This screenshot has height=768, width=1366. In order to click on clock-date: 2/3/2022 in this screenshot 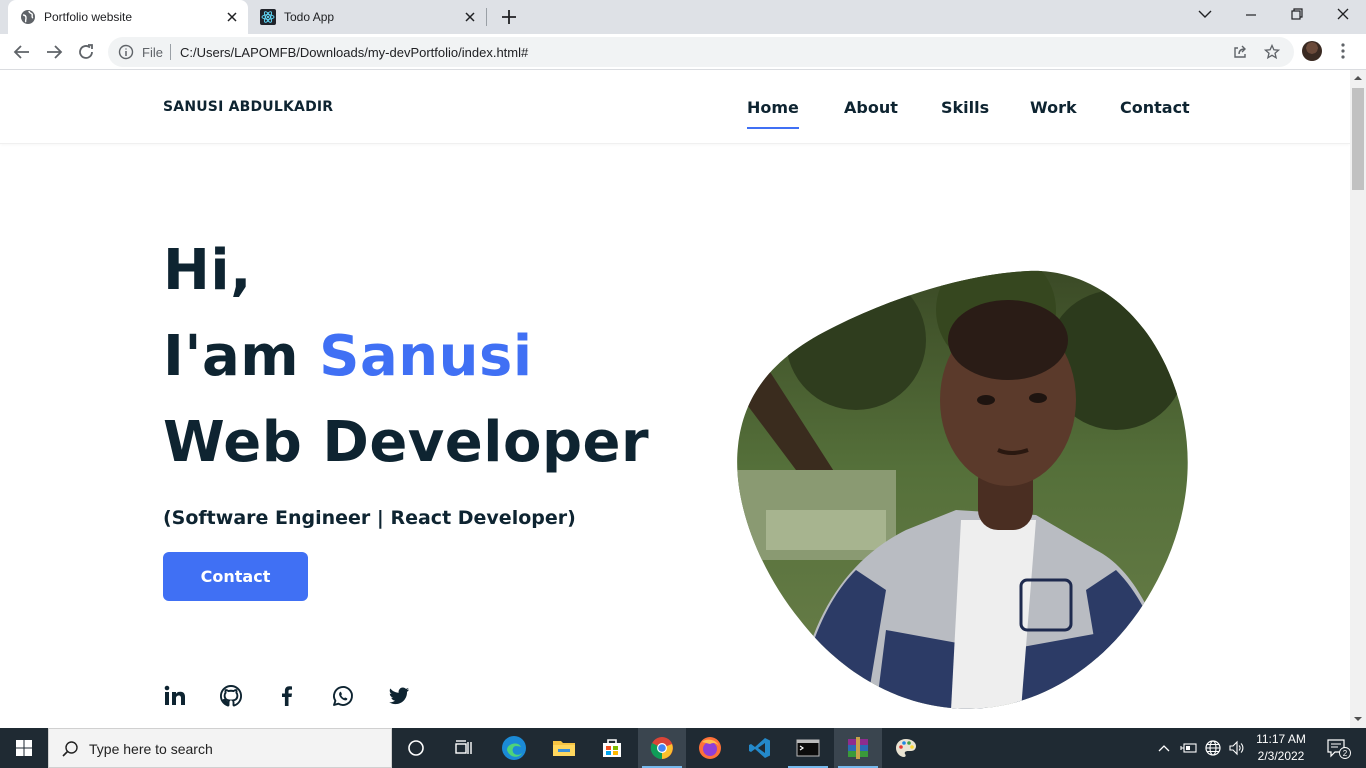, I will do `click(1281, 756)`.